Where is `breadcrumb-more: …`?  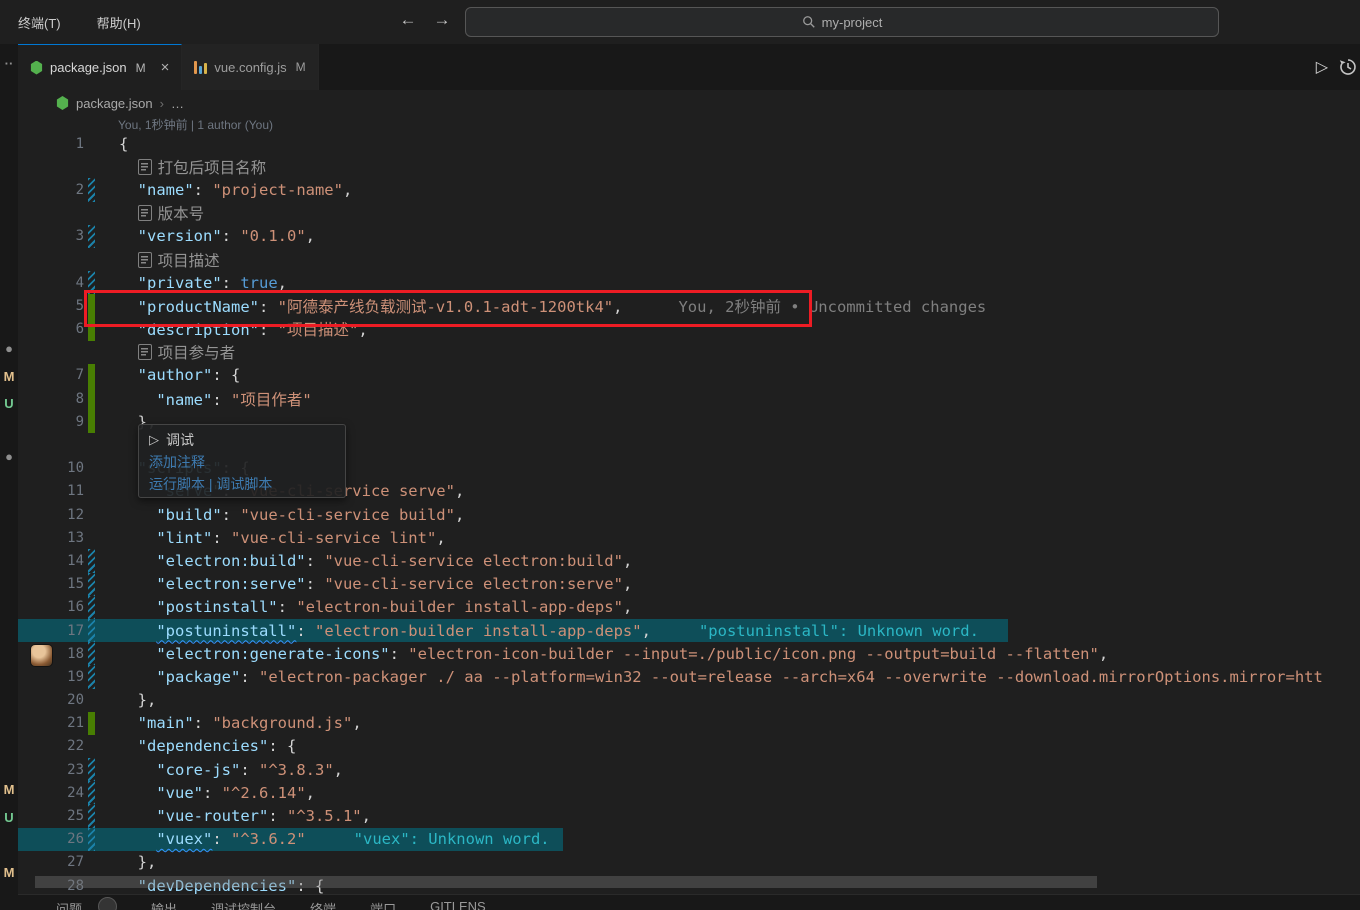 breadcrumb-more: … is located at coordinates (177, 103).